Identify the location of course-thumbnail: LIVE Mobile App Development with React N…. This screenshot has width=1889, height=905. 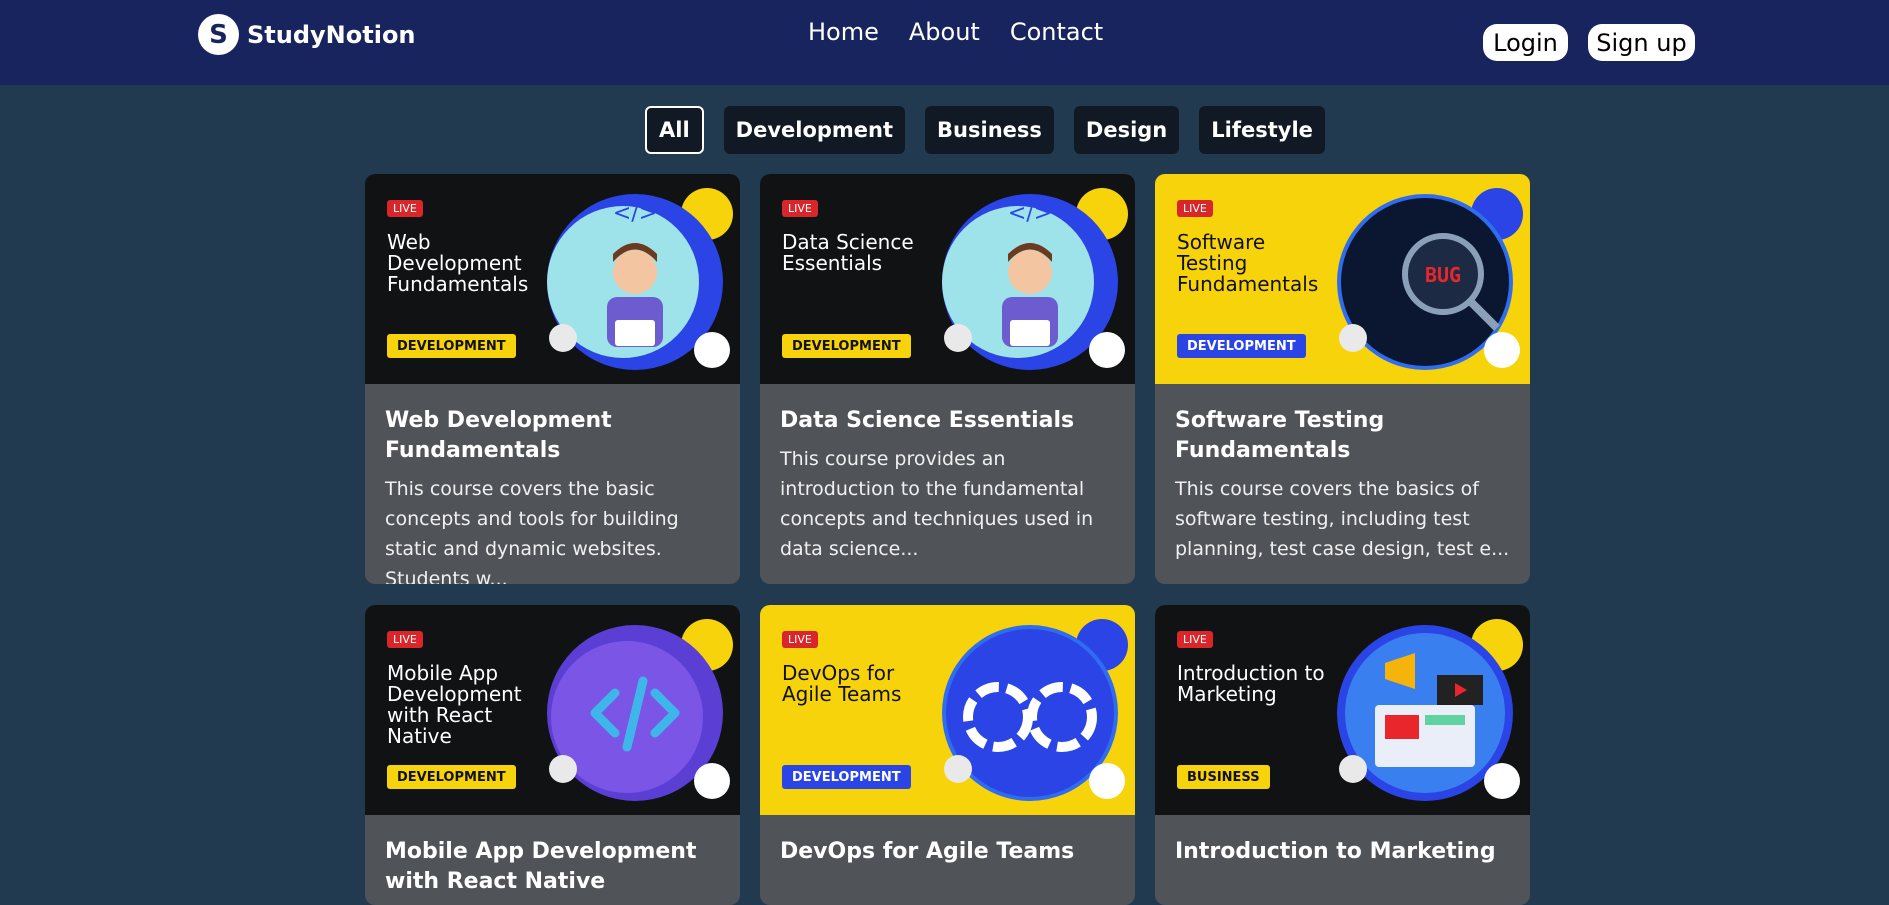
(552, 710).